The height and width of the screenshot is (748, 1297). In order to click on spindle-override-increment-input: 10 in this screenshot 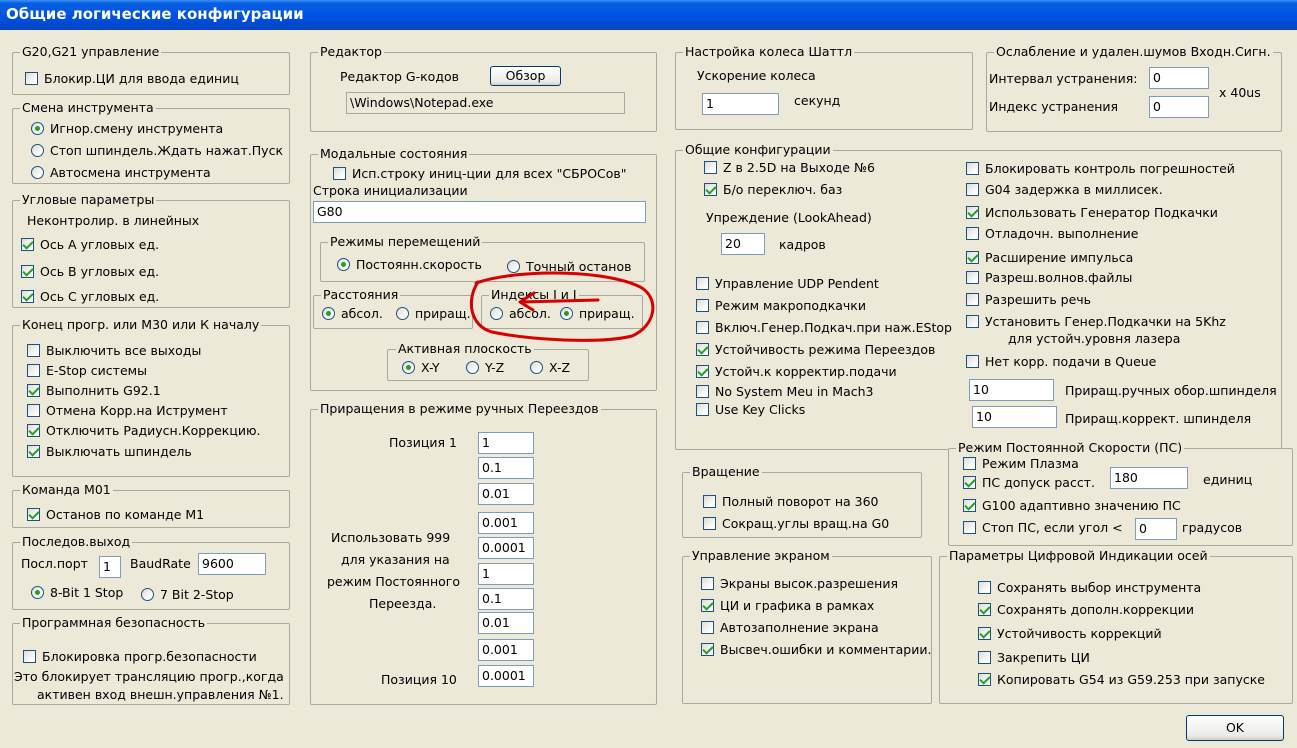, I will do `click(1014, 417)`.